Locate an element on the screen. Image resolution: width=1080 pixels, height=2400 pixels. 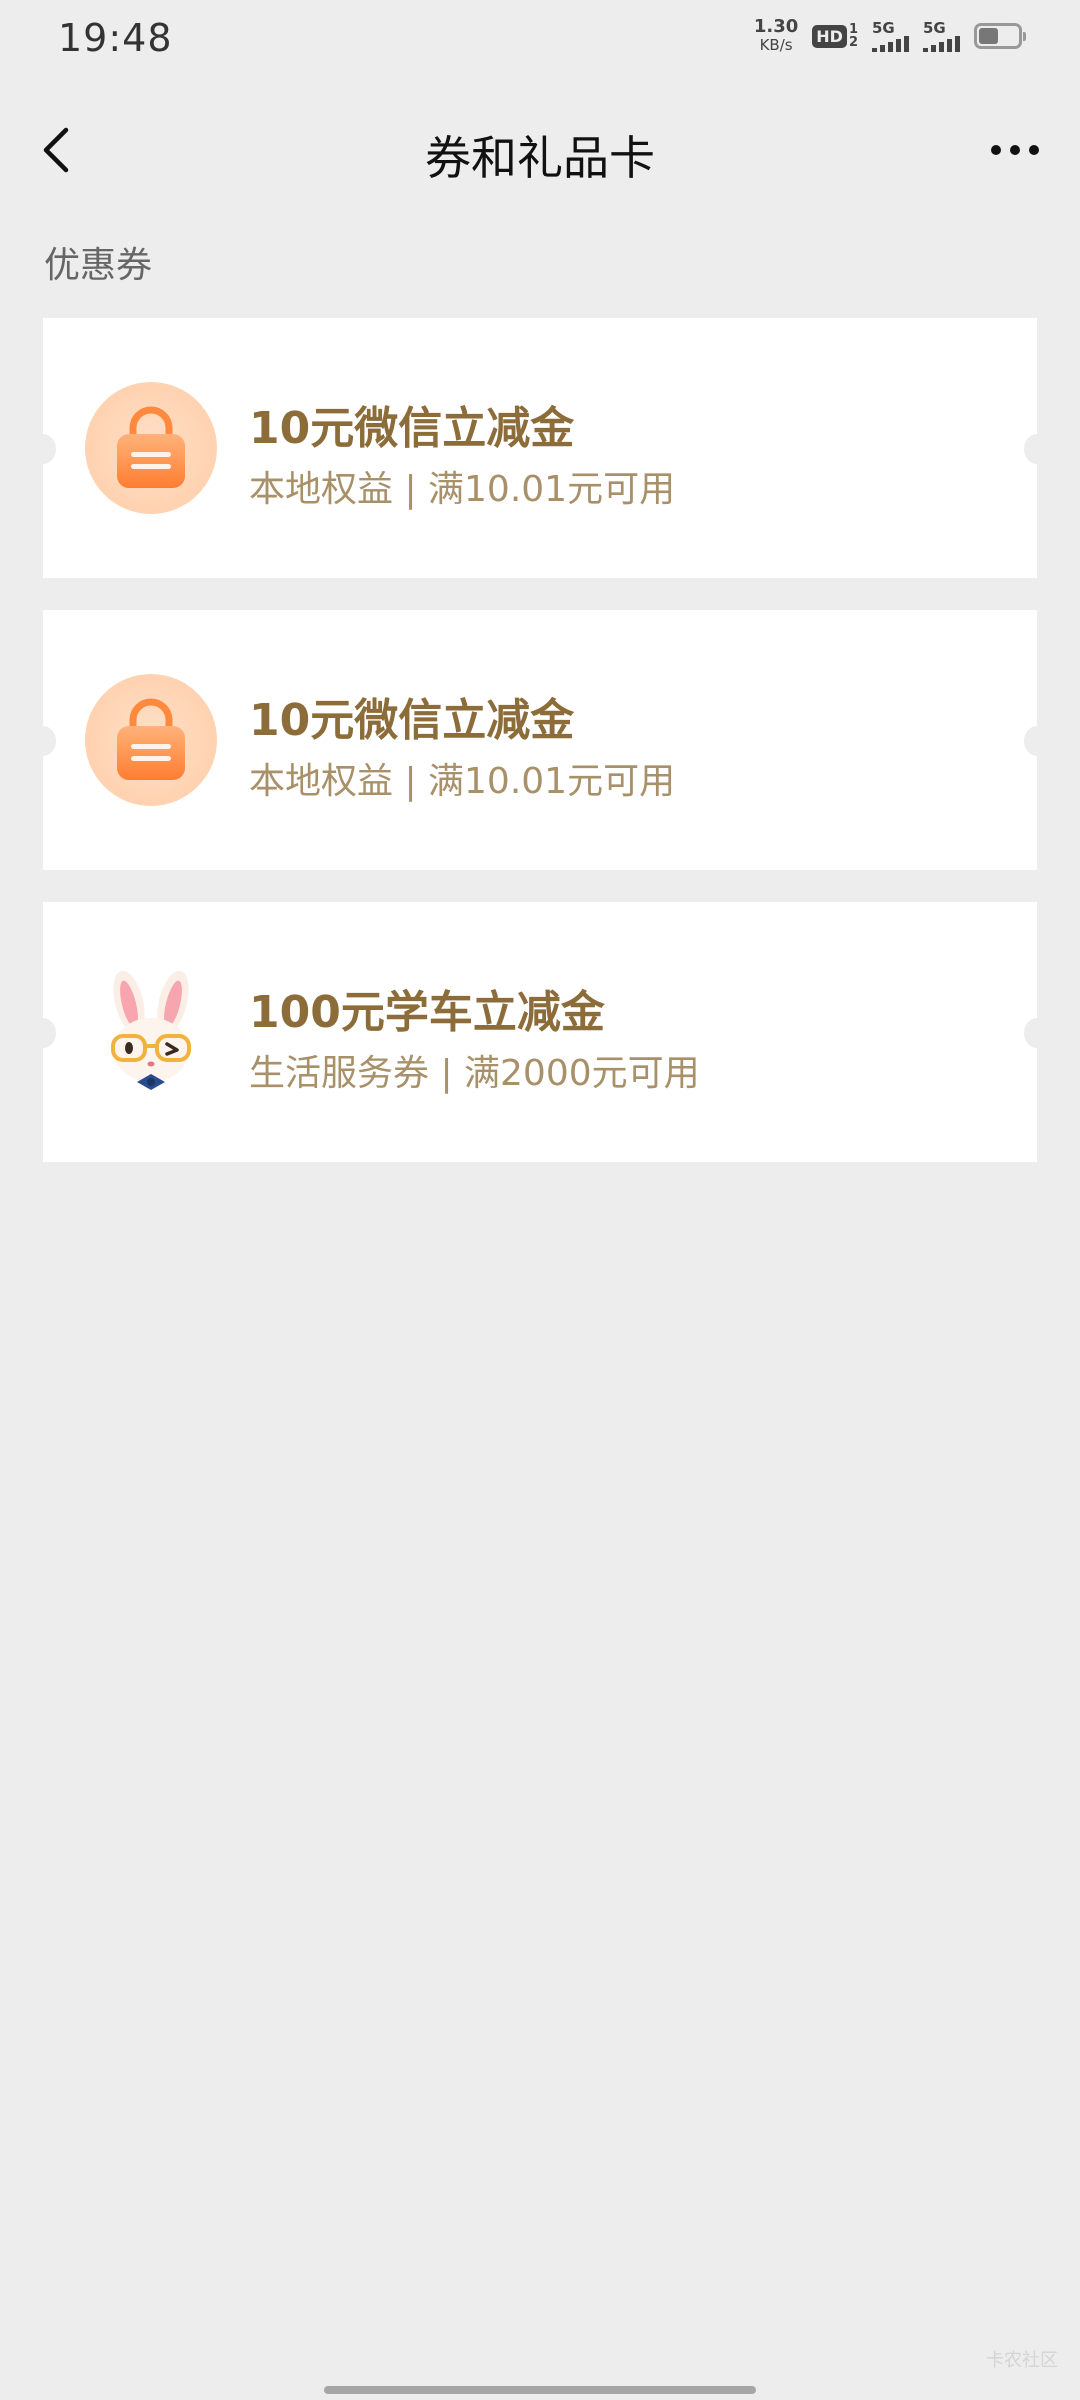
more-horizontal-icon is located at coordinates (1015, 150).